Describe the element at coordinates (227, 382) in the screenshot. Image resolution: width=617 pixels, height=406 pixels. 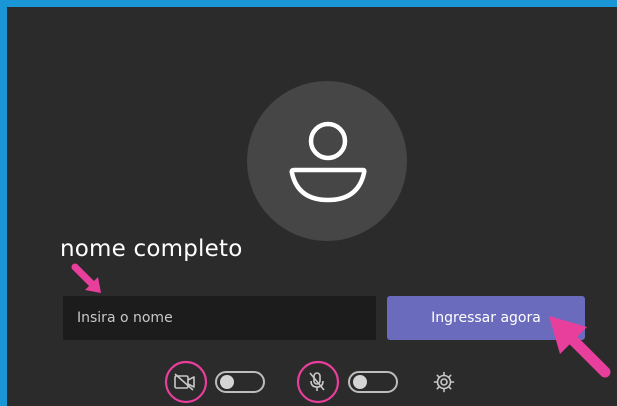
I see `camera-toggle-knob` at that location.